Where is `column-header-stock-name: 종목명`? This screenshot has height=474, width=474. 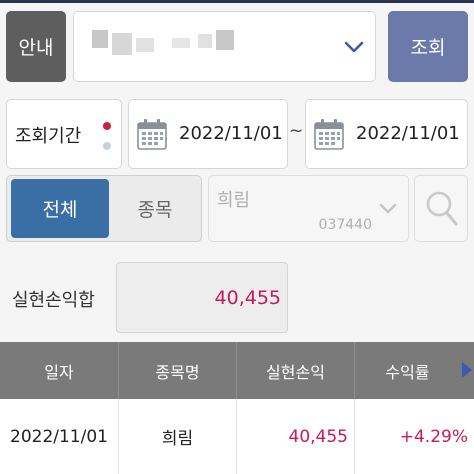
column-header-stock-name: 종목명 is located at coordinates (177, 370).